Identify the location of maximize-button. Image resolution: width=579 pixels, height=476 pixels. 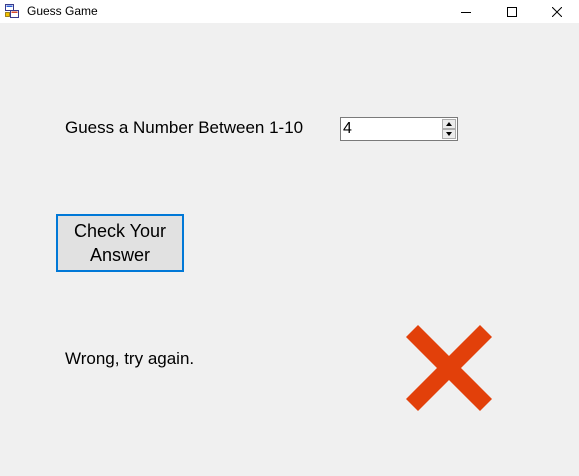
(512, 11).